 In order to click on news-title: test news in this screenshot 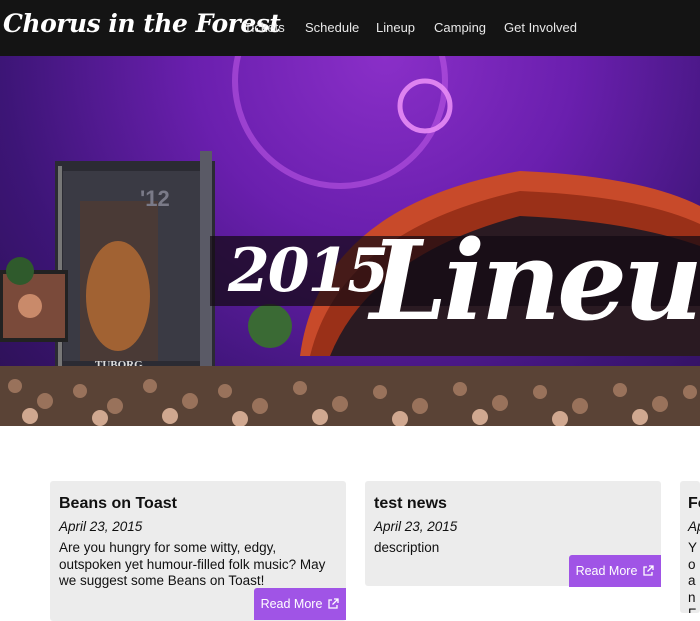, I will do `click(410, 504)`.